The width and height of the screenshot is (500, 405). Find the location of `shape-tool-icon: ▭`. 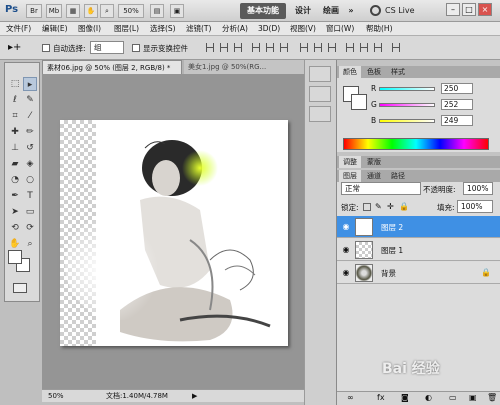

shape-tool-icon: ▭ is located at coordinates (30, 212).